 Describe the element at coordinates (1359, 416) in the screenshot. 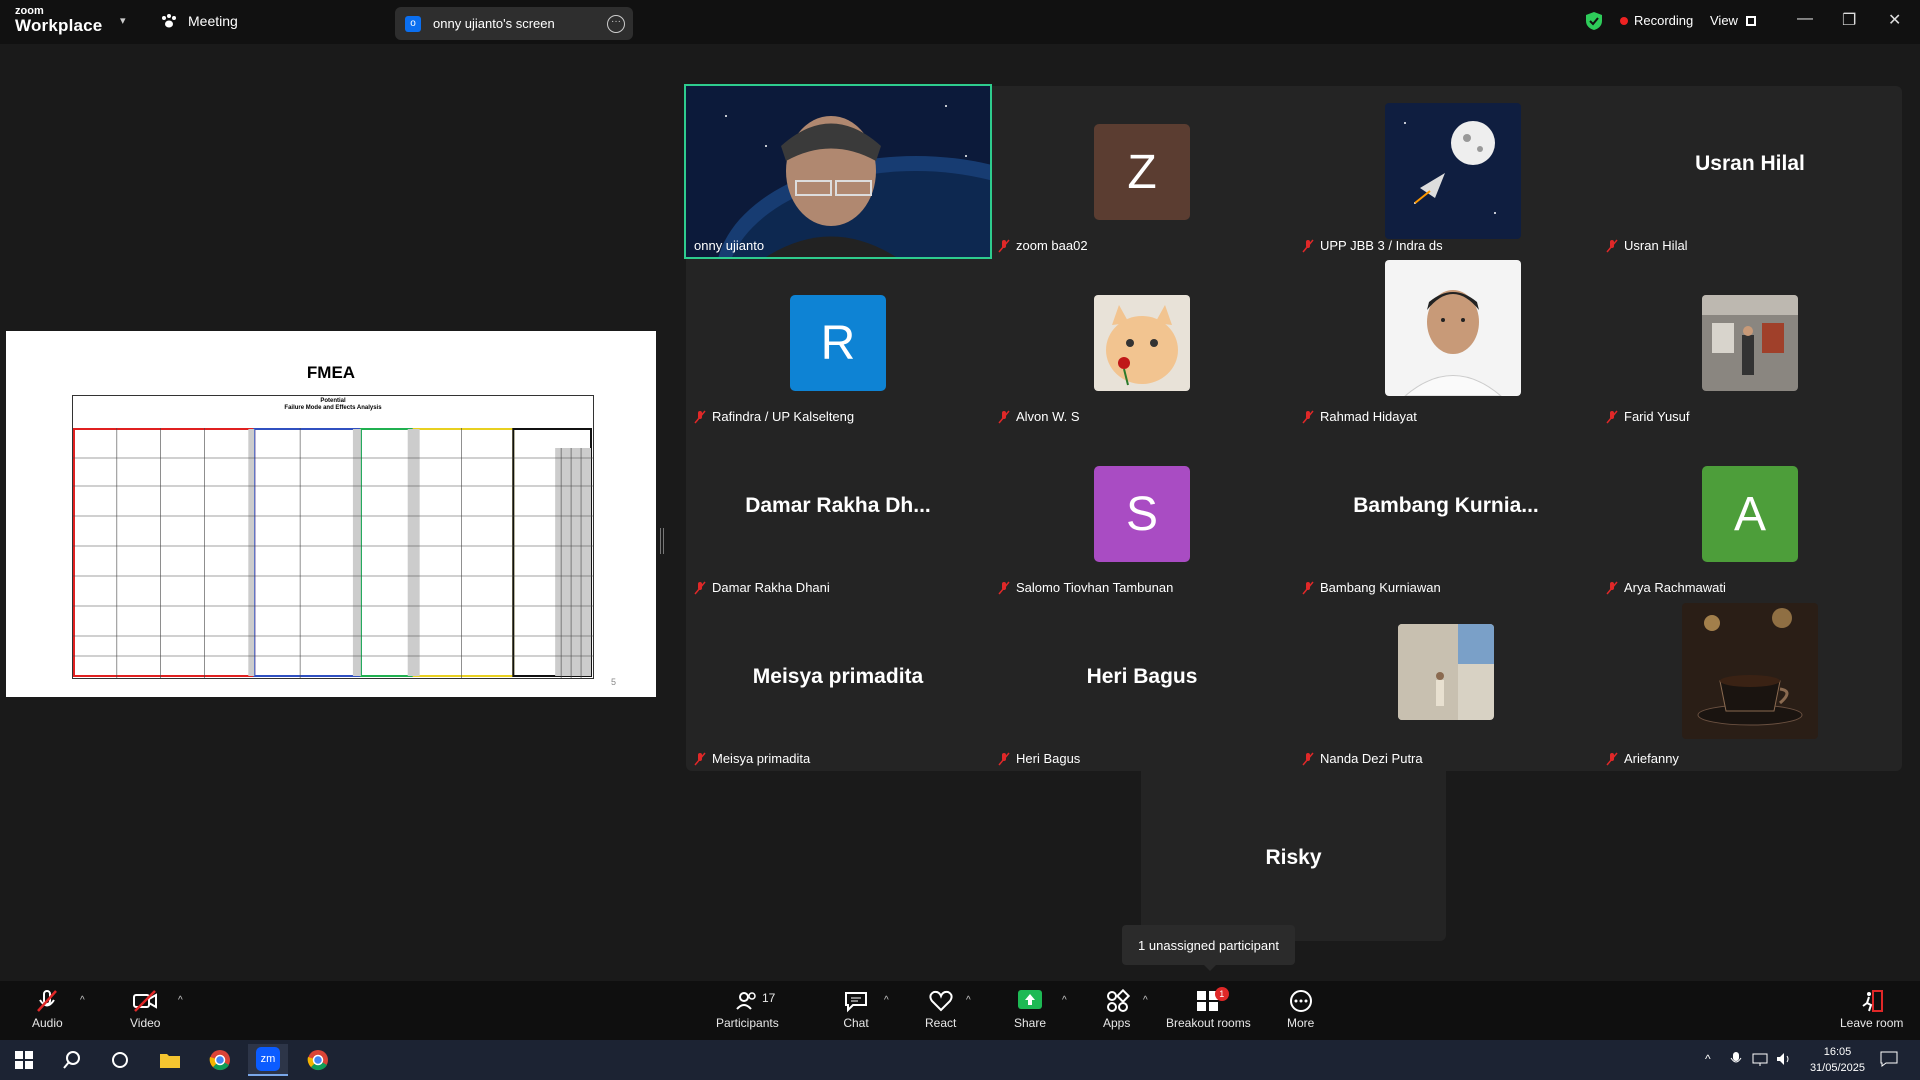

I see `participant-name: Rahmad Hidayat` at that location.